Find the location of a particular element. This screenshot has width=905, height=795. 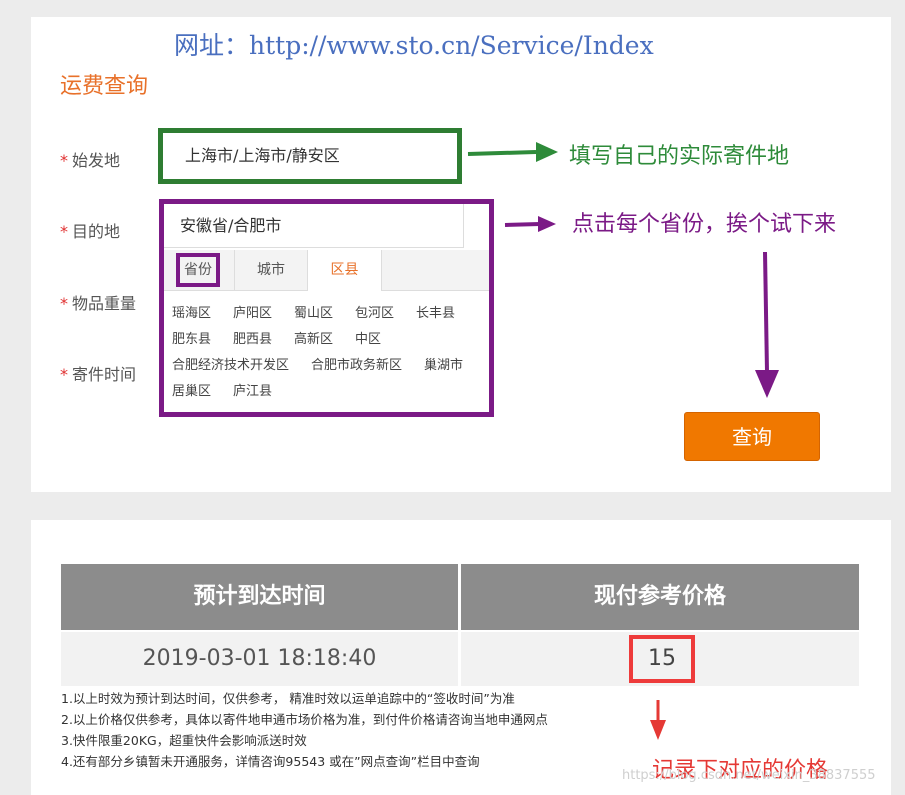

green-arrow-icon is located at coordinates (512, 152).